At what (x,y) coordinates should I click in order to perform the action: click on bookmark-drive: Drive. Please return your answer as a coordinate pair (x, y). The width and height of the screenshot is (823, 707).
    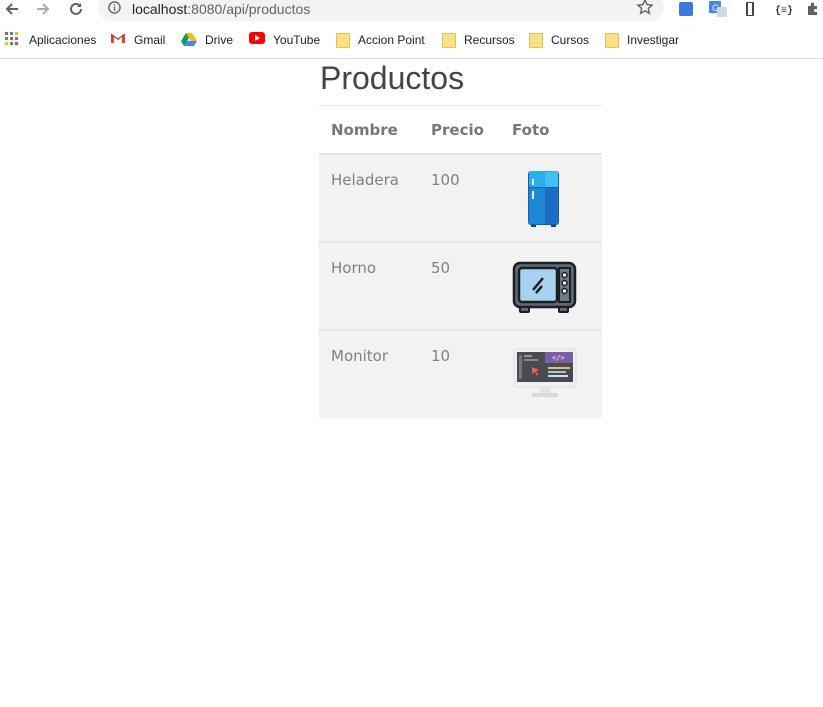
    Looking at the image, I should click on (207, 40).